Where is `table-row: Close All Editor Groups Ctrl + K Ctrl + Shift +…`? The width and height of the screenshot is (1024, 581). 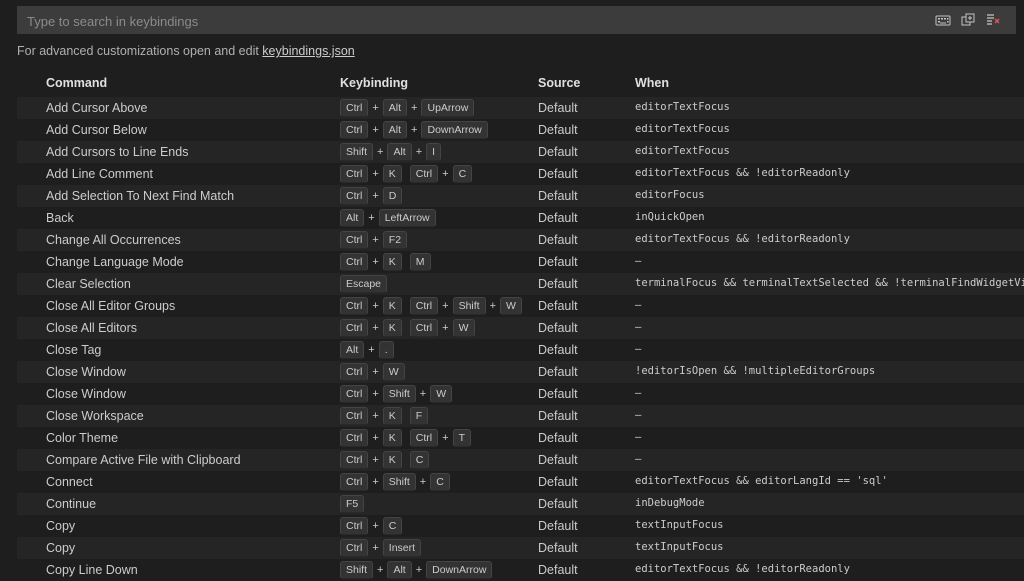
table-row: Close All Editor Groups Ctrl + K Ctrl + Shift +… is located at coordinates (520, 306).